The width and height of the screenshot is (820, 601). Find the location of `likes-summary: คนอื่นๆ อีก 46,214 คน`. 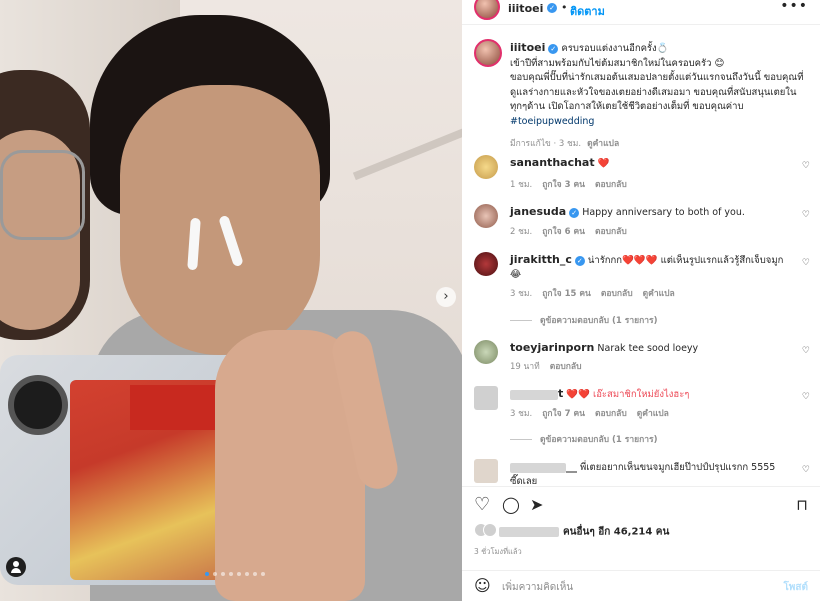

likes-summary: คนอื่นๆ อีก 46,214 คน is located at coordinates (571, 531).